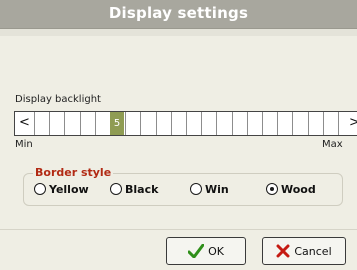  Describe the element at coordinates (178, 229) in the screenshot. I see `button-divider` at that location.